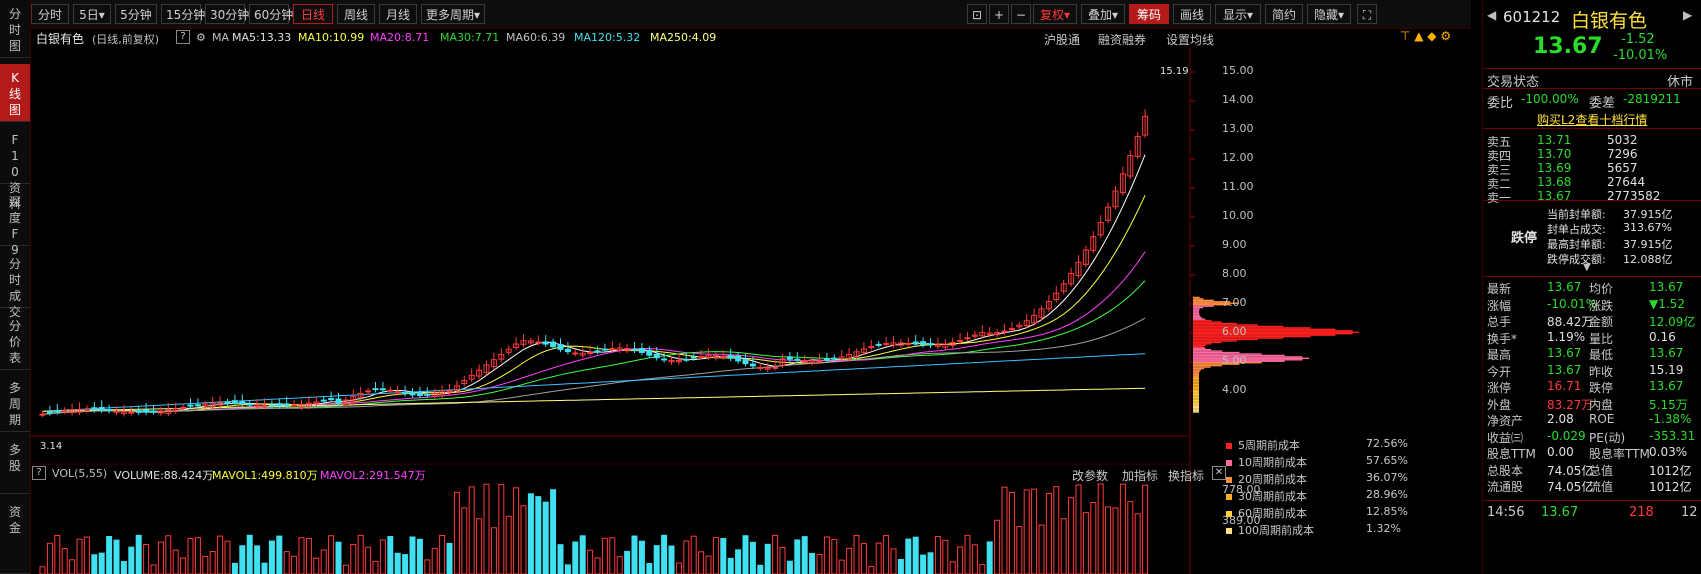 This screenshot has height=574, width=1701. What do you see at coordinates (227, 14) in the screenshot?
I see `period-button: 30分钟` at bounding box center [227, 14].